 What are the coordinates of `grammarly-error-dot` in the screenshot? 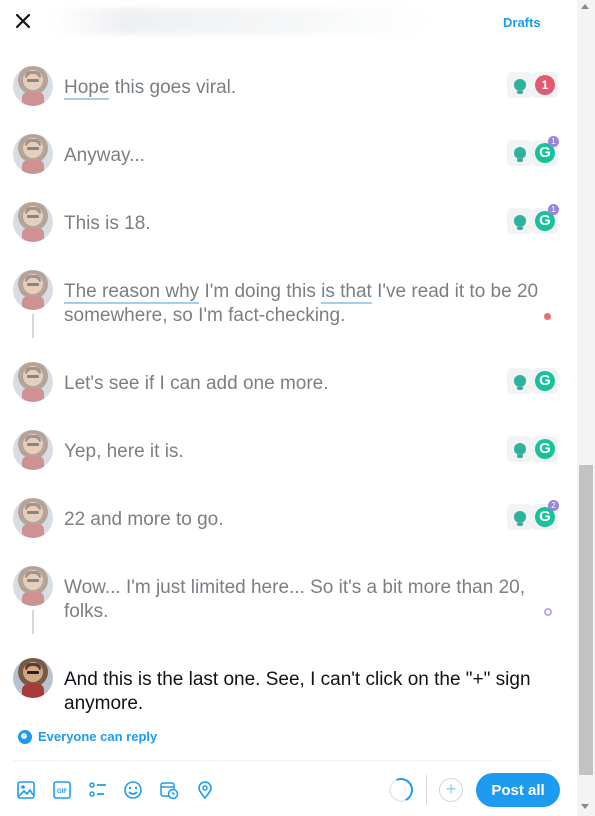 It's located at (547, 316).